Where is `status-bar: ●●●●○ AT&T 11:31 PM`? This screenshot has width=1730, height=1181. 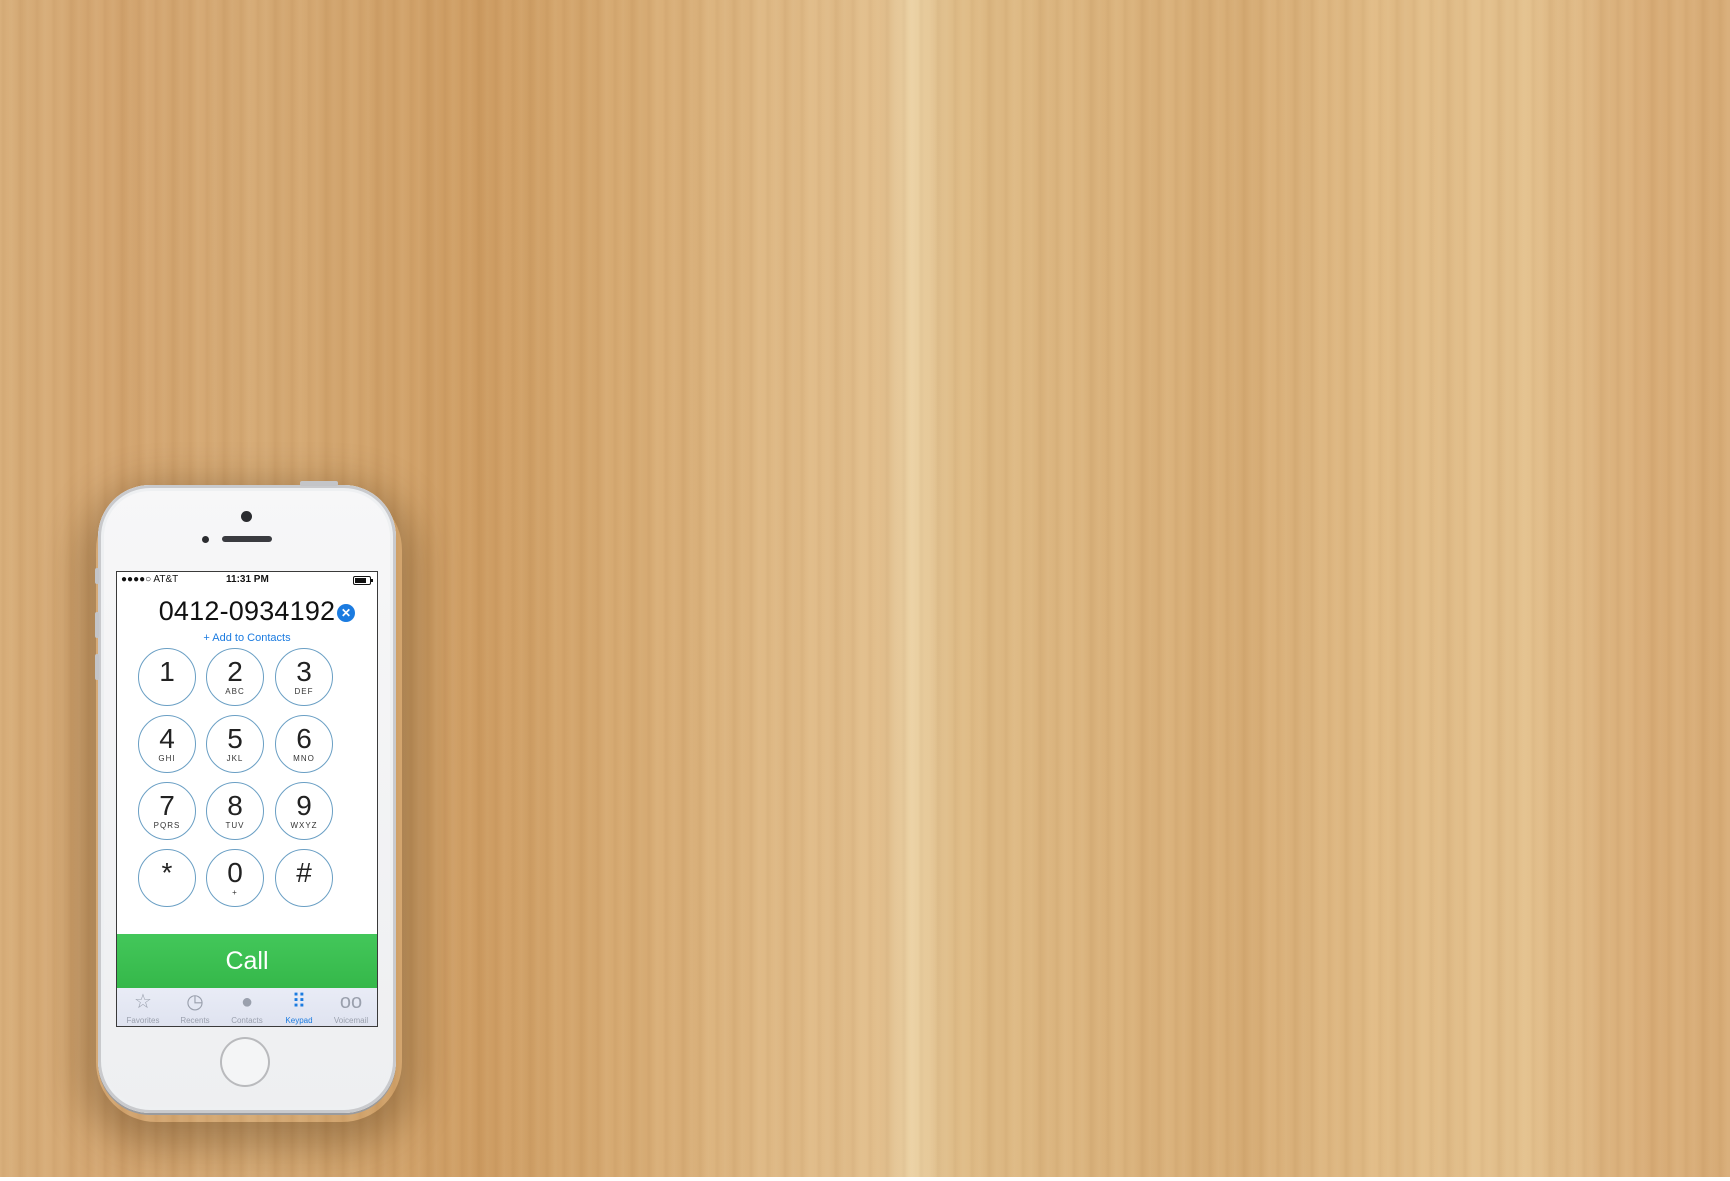
status-bar: ●●●●○ AT&T 11:31 PM is located at coordinates (247, 580).